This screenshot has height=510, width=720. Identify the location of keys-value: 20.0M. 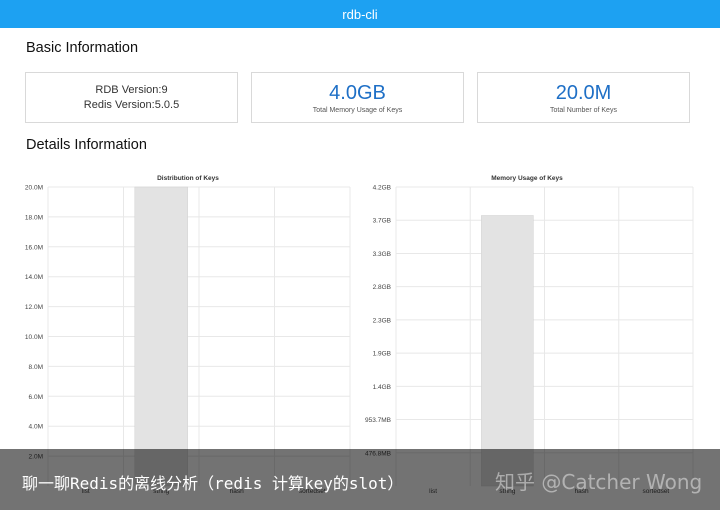
(583, 92).